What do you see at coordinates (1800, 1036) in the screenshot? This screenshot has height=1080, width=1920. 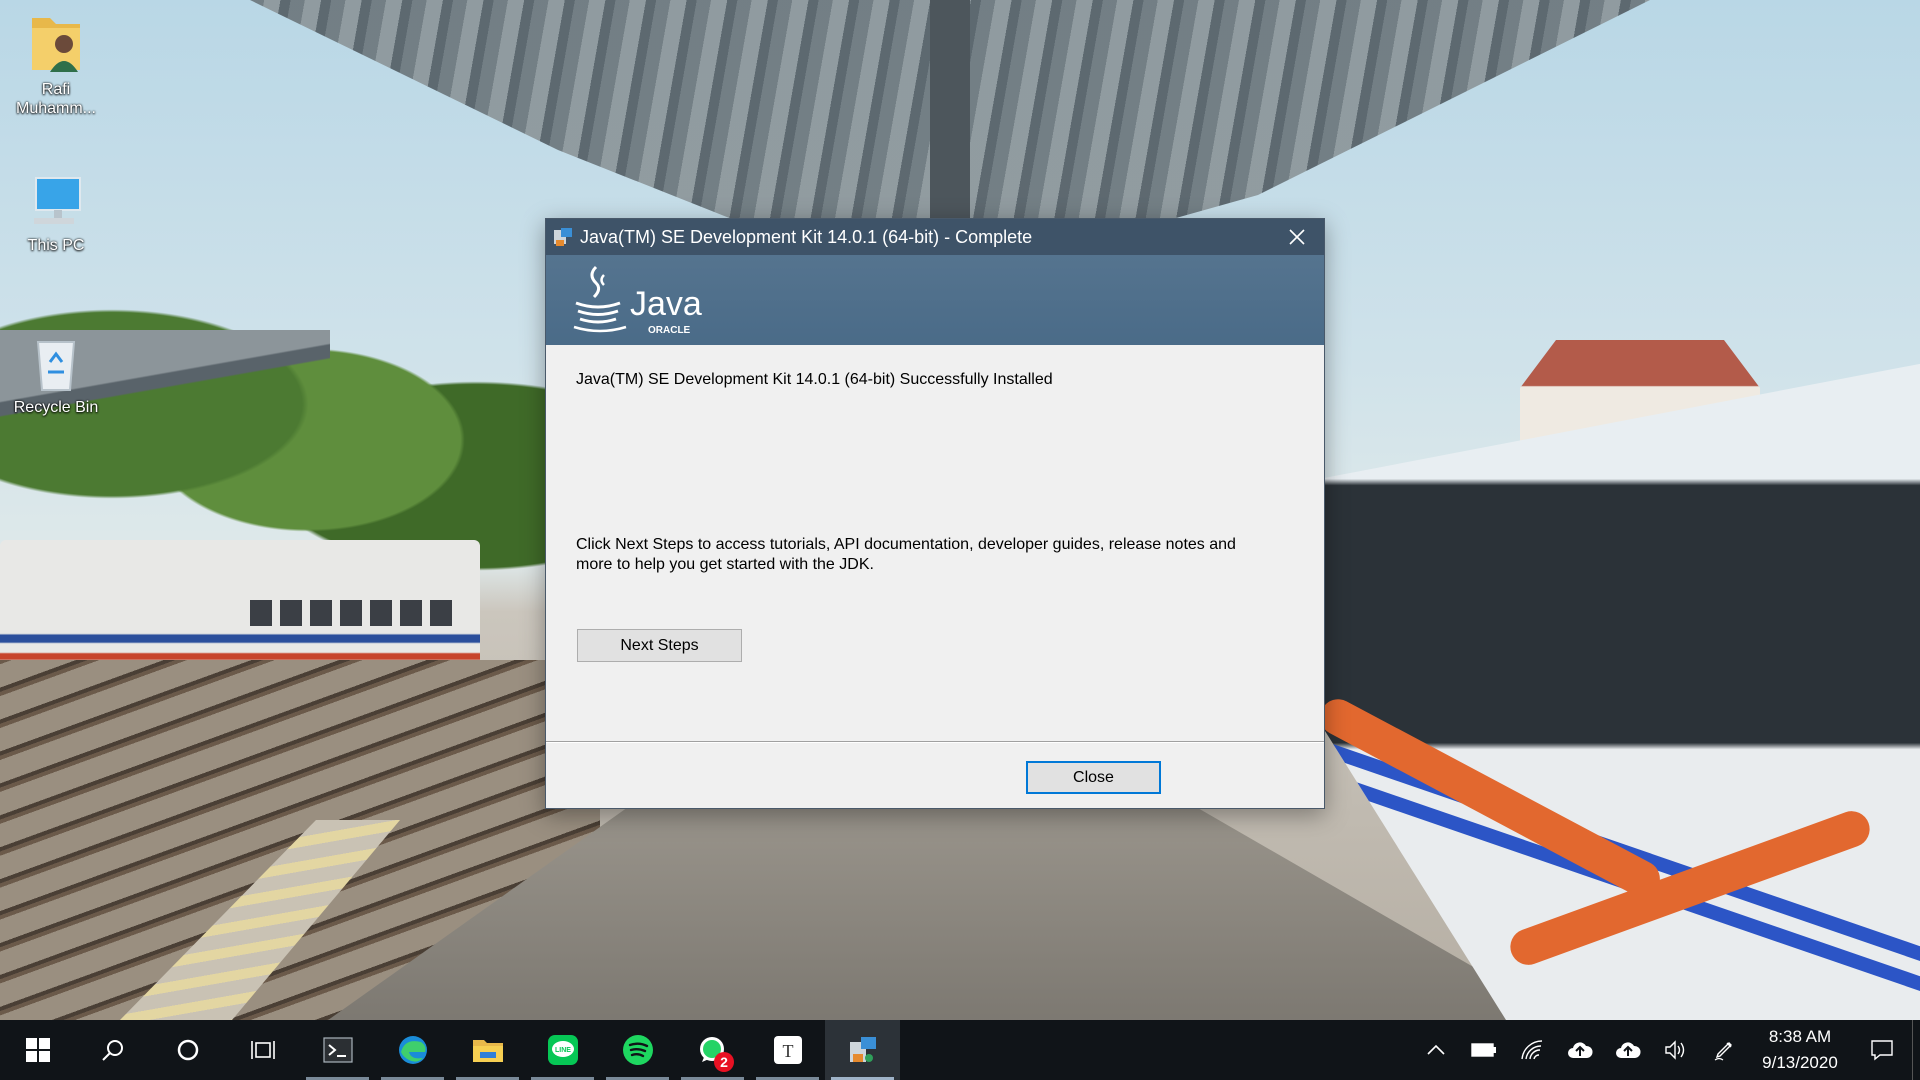 I see `clock-time: 8:38 AM` at bounding box center [1800, 1036].